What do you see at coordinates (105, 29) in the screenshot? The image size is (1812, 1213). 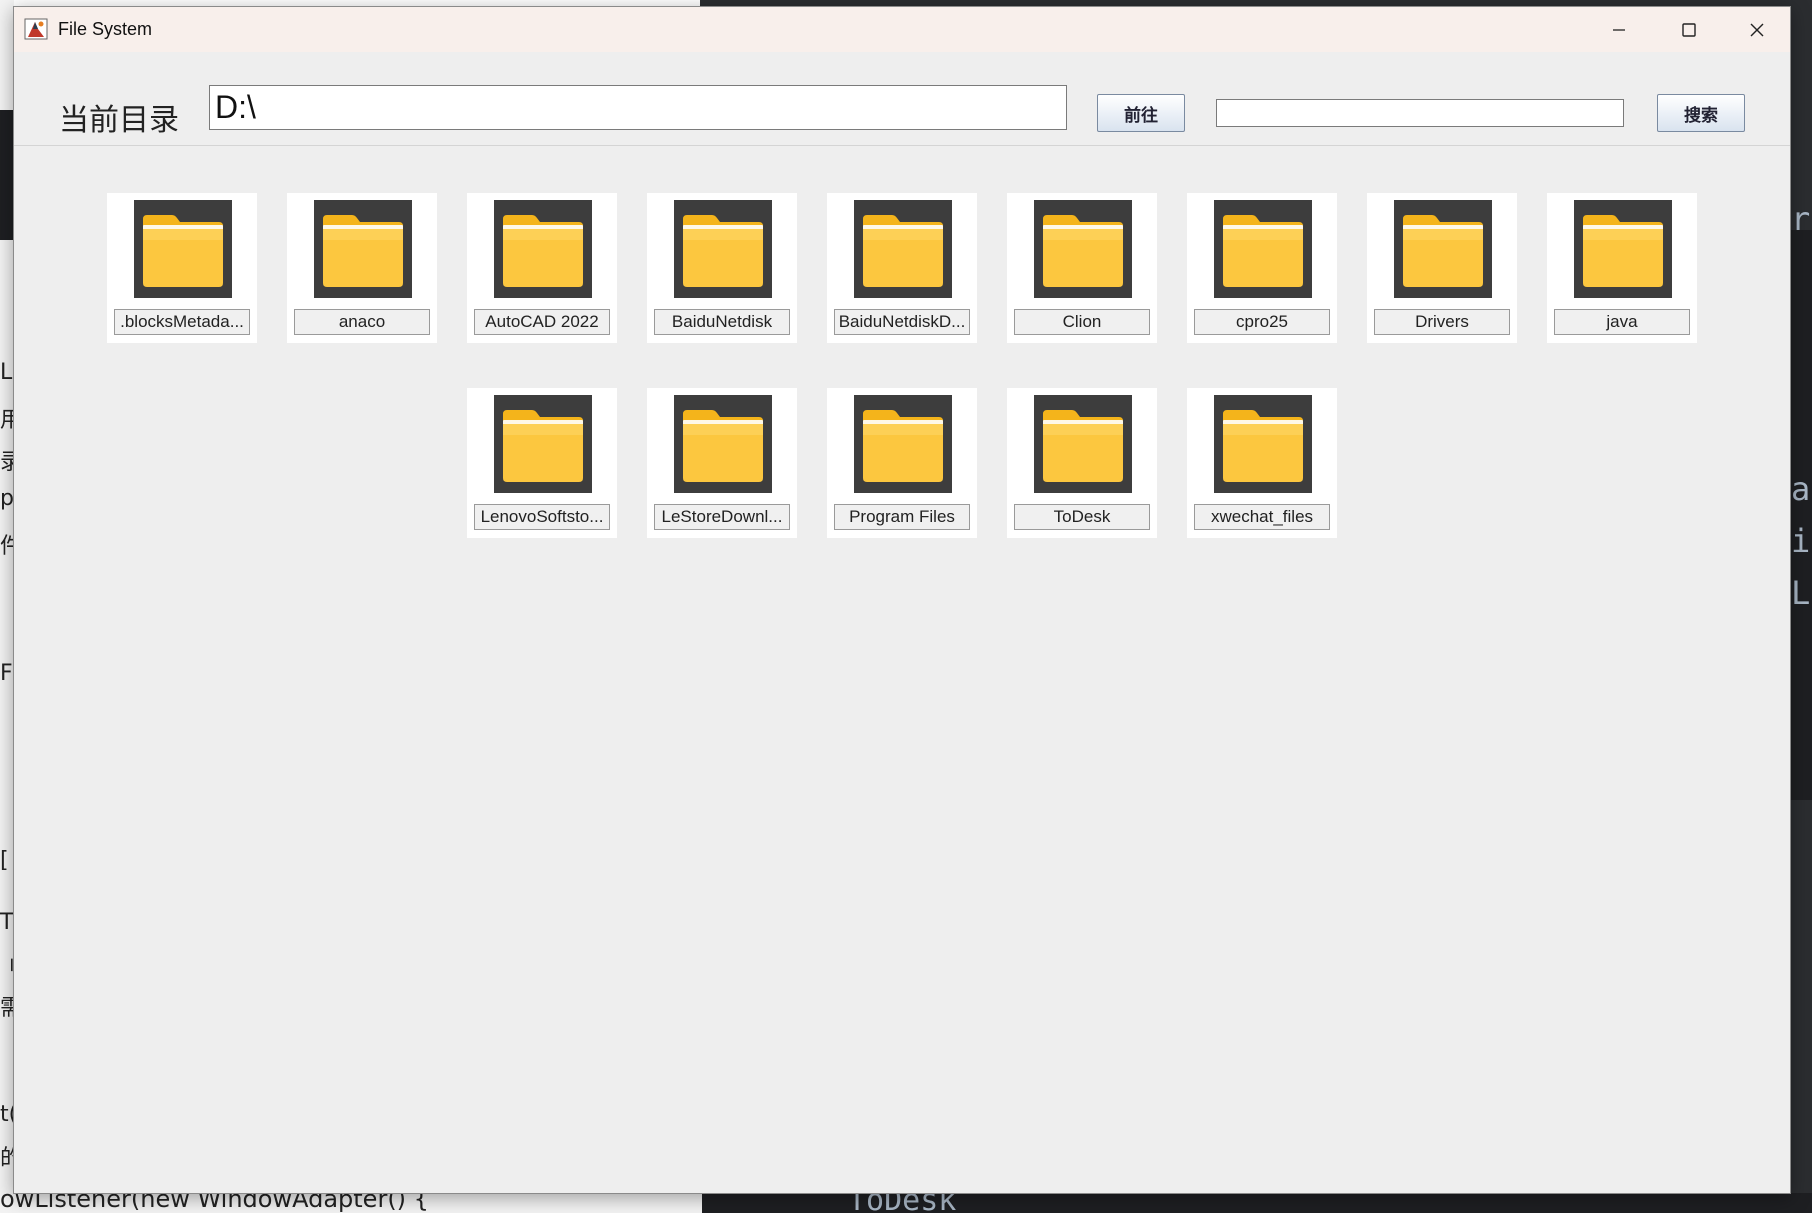 I see `window-title: File System` at bounding box center [105, 29].